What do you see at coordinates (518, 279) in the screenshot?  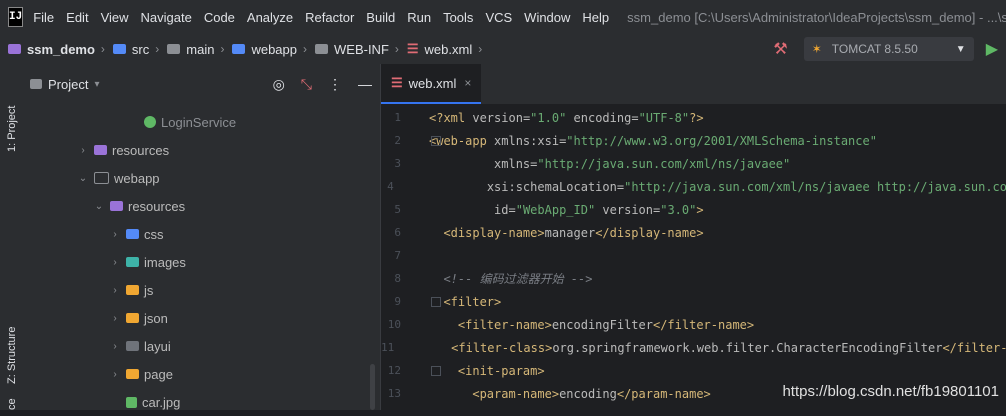 I see `code-line-text: <!-- 编码过滤器开始 -->` at bounding box center [518, 279].